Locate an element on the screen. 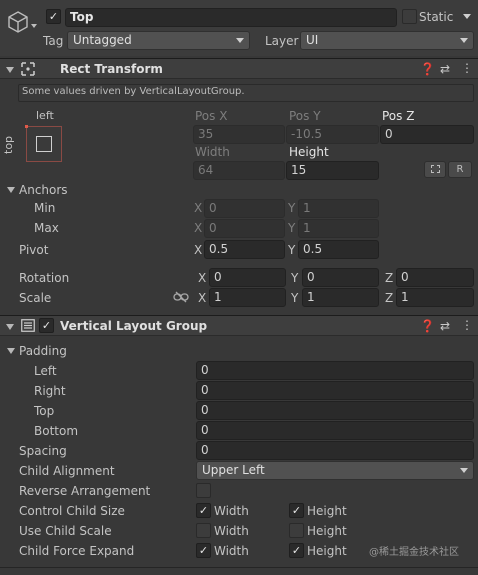  padding-top-field: 0 is located at coordinates (335, 410).